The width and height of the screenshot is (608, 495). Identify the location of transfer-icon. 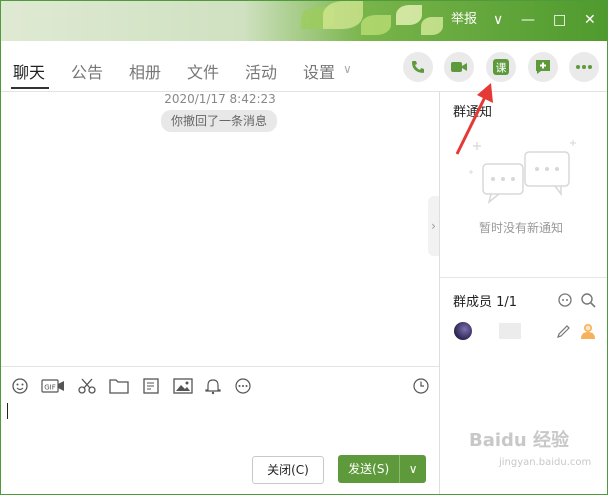
(152, 386).